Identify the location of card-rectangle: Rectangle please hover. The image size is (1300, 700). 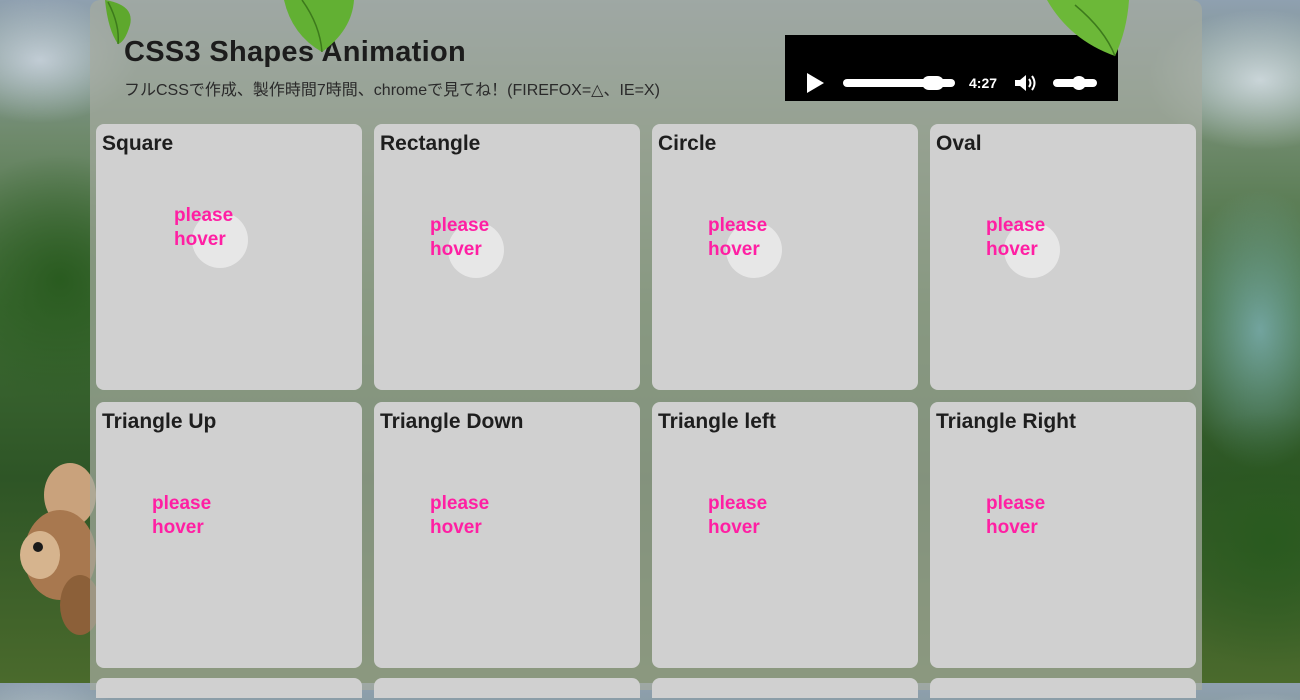
(507, 257).